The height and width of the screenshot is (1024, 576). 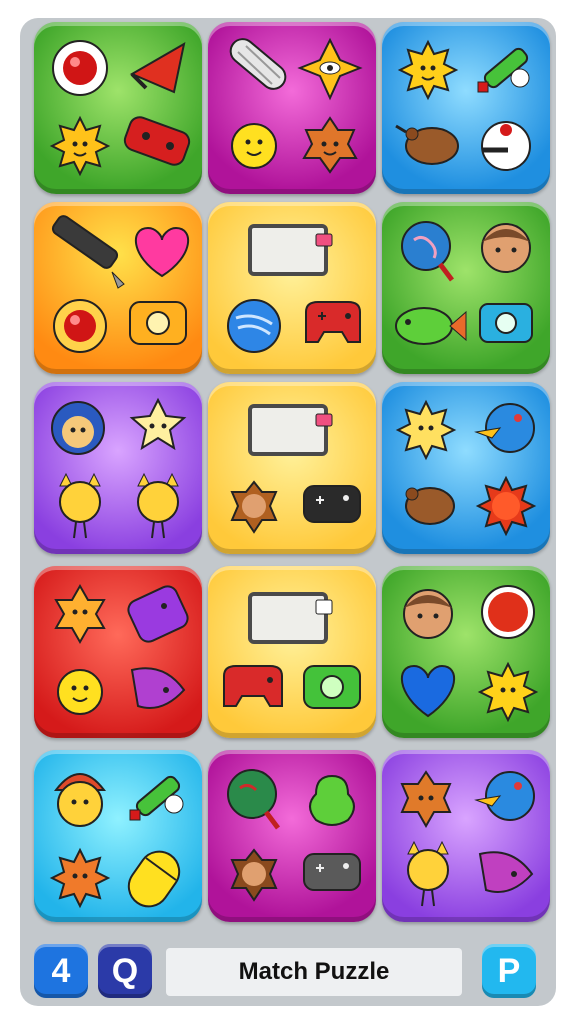 I want to click on corn-cob-icon, so click(x=258, y=64).